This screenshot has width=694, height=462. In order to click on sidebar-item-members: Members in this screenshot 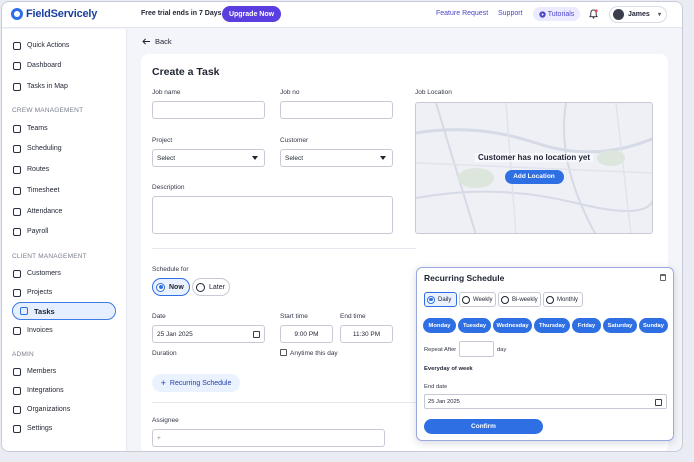, I will do `click(34, 371)`.